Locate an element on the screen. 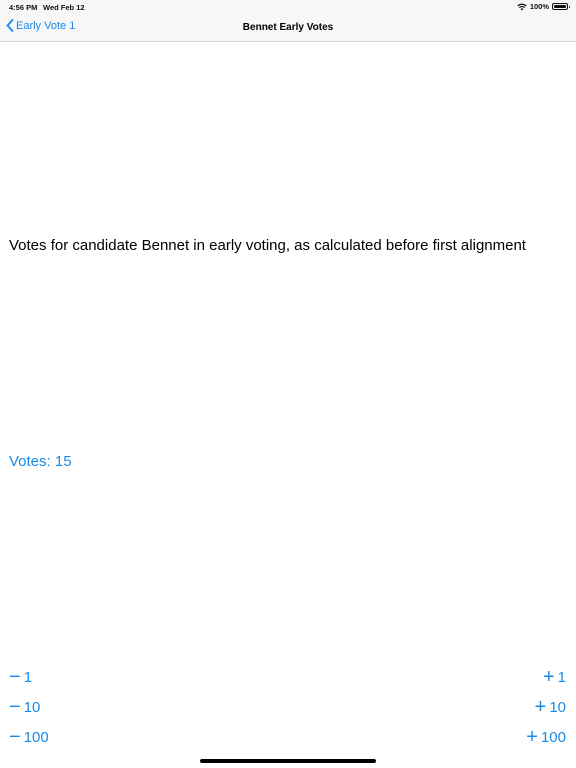 This screenshot has height=768, width=576. navigation-bar: Early Vote 1 Bennet Early Votes is located at coordinates (288, 28).